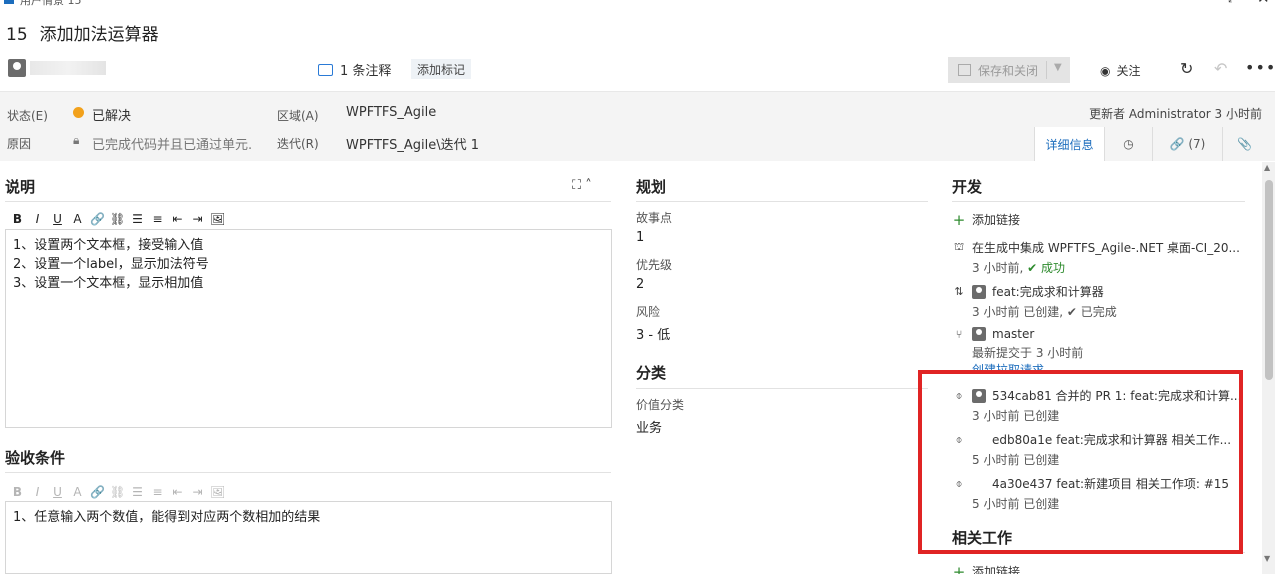 Image resolution: width=1275 pixels, height=574 pixels. Describe the element at coordinates (582, 185) in the screenshot. I see `maximize-icon: ⛶ ˄` at that location.